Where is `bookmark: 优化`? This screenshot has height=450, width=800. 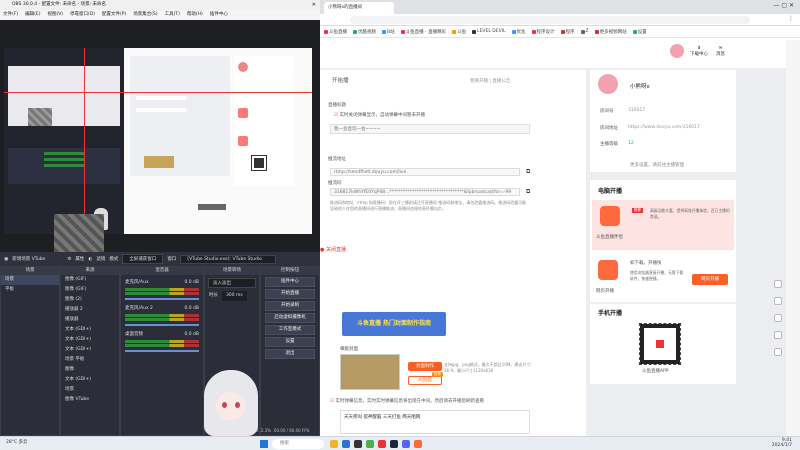
bookmark: 优化 is located at coordinates (518, 32).